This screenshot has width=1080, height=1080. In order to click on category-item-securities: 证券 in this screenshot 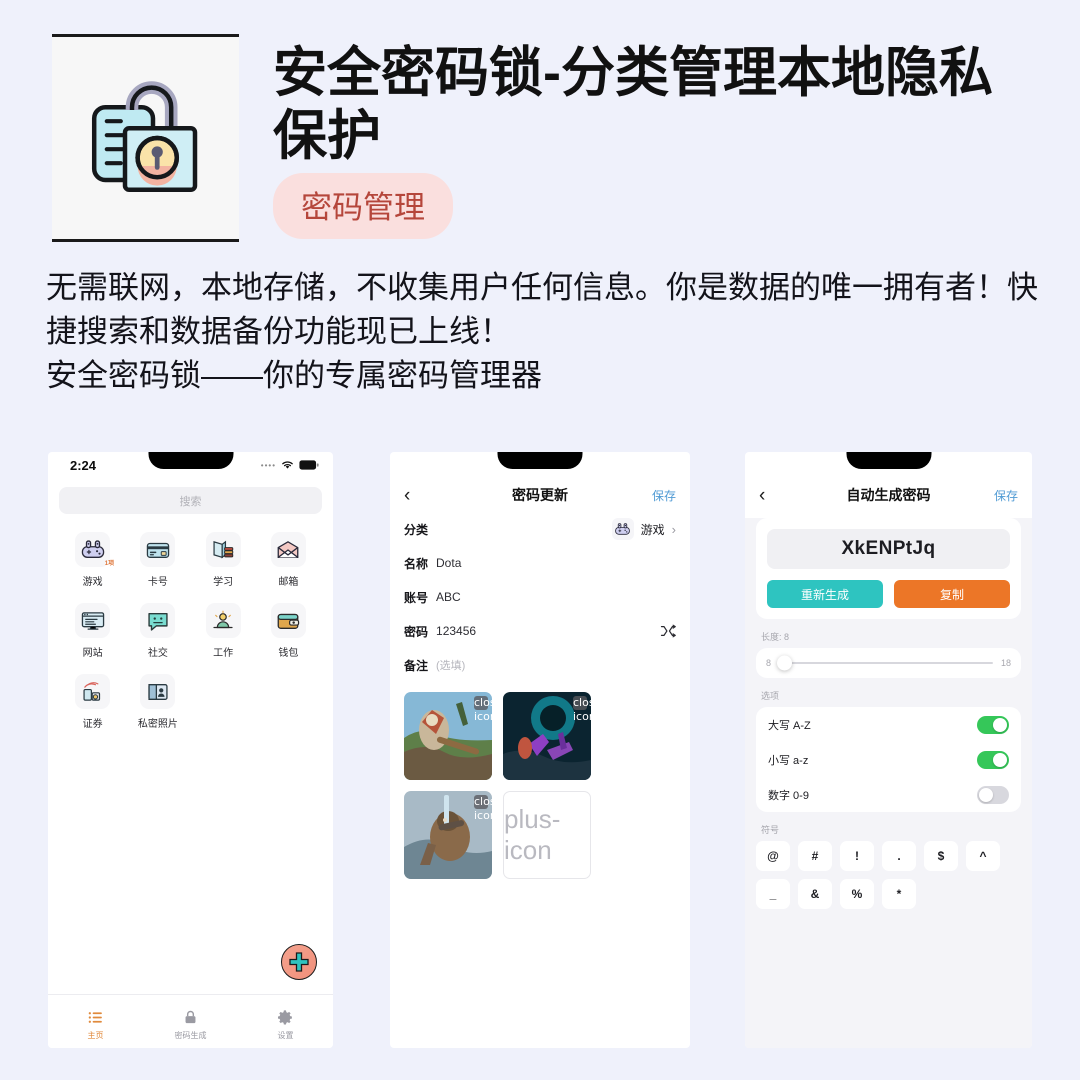, I will do `click(93, 702)`.